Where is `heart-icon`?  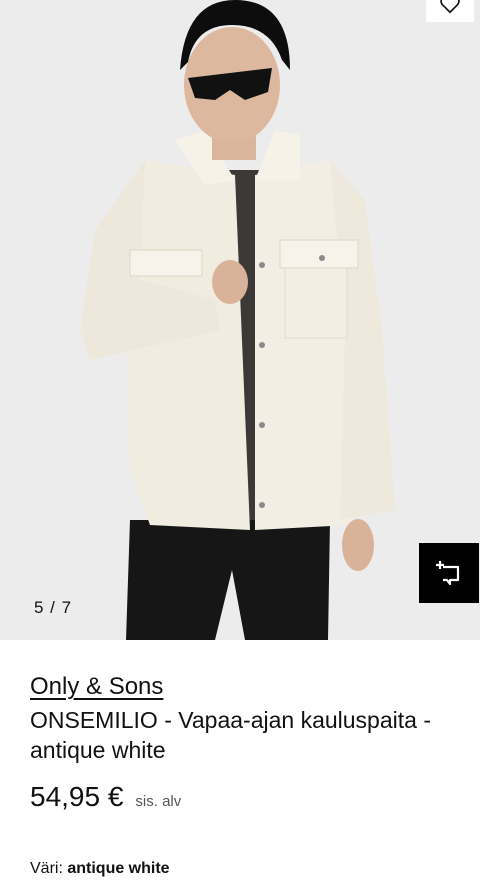
heart-icon is located at coordinates (450, 7).